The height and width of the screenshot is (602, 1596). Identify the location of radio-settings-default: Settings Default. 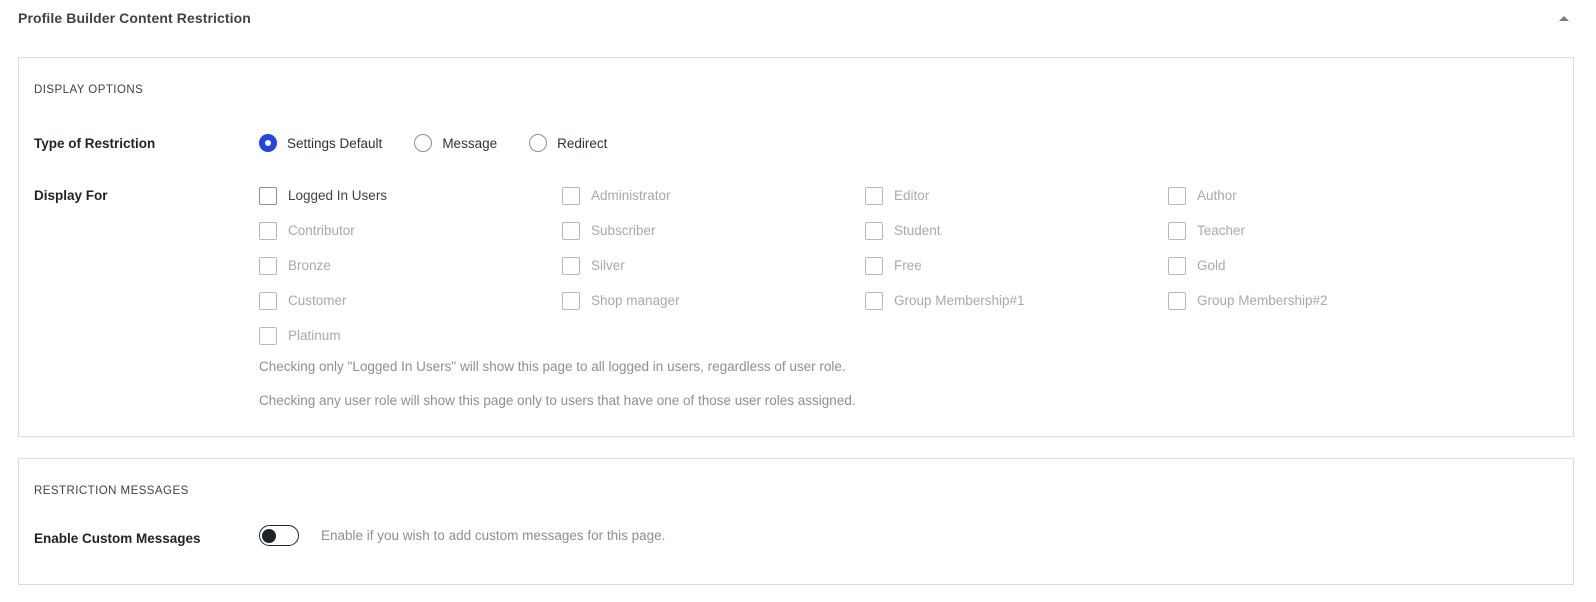
(320, 143).